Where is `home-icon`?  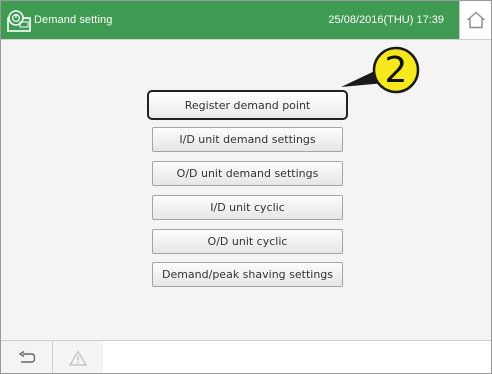
home-icon is located at coordinates (476, 20).